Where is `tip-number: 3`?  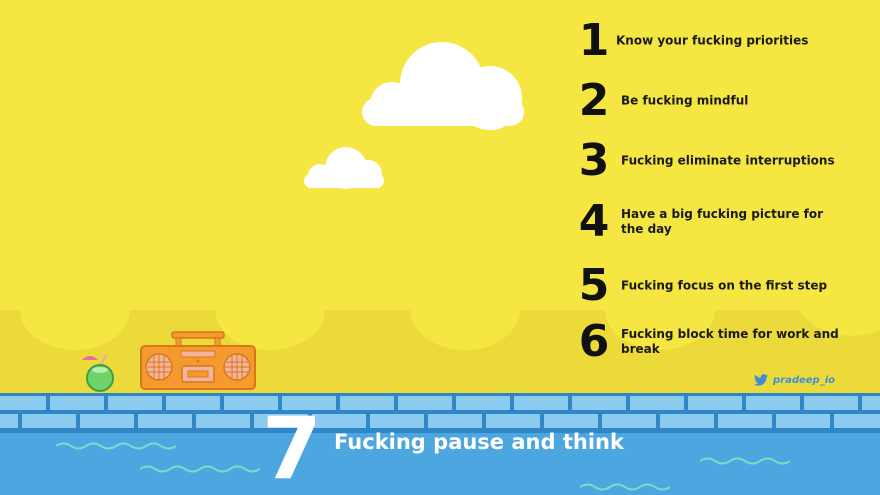 tip-number: 3 is located at coordinates (594, 160).